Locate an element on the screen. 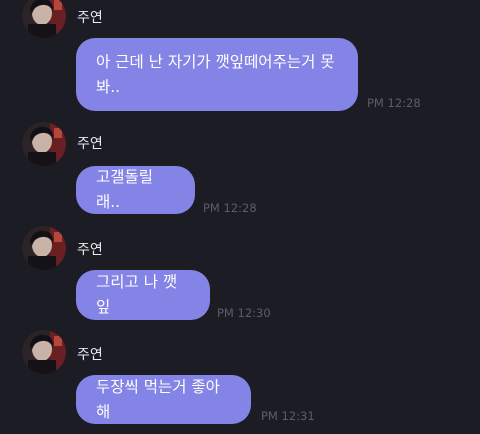 The width and height of the screenshot is (480, 434). message-text: 고갤돌릴래.. is located at coordinates (125, 189).